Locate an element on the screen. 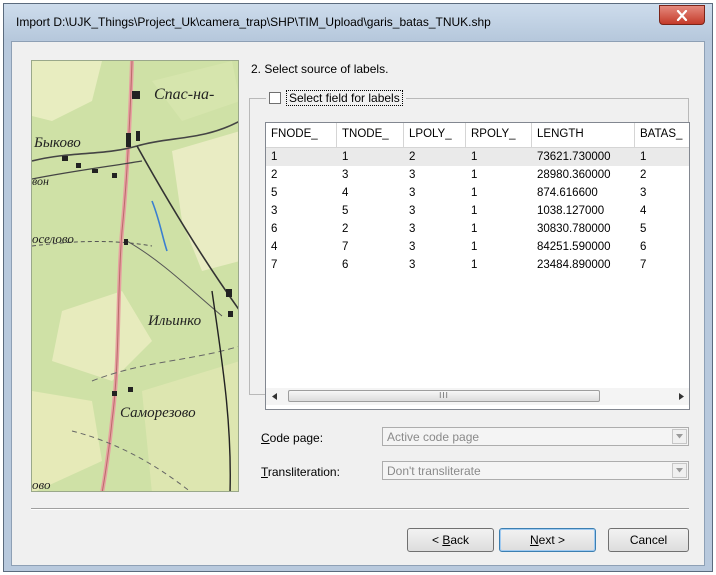  table-row: 7 6 3 1 23484.890000 7 is located at coordinates (477, 265).